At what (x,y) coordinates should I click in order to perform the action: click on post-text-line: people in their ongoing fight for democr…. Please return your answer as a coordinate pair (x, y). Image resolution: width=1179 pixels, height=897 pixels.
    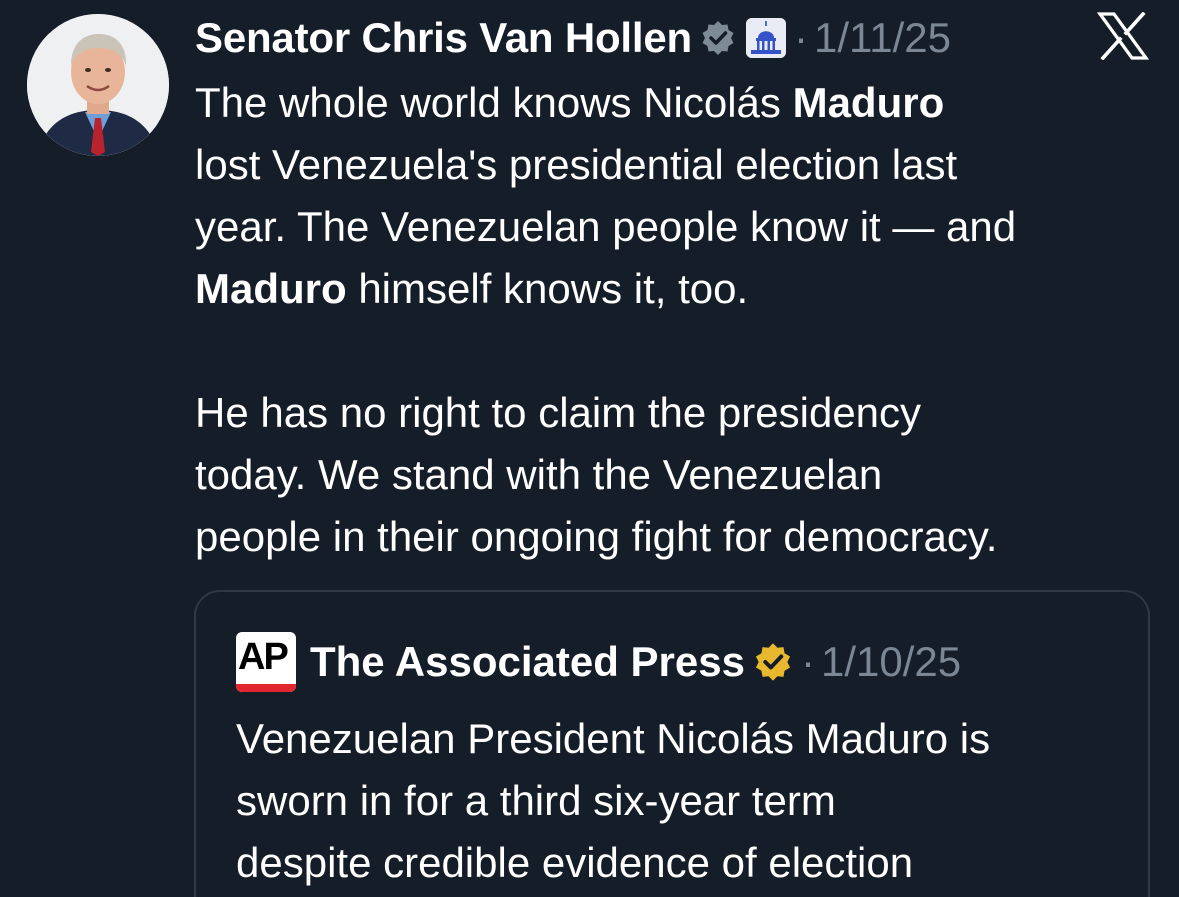
    Looking at the image, I should click on (596, 536).